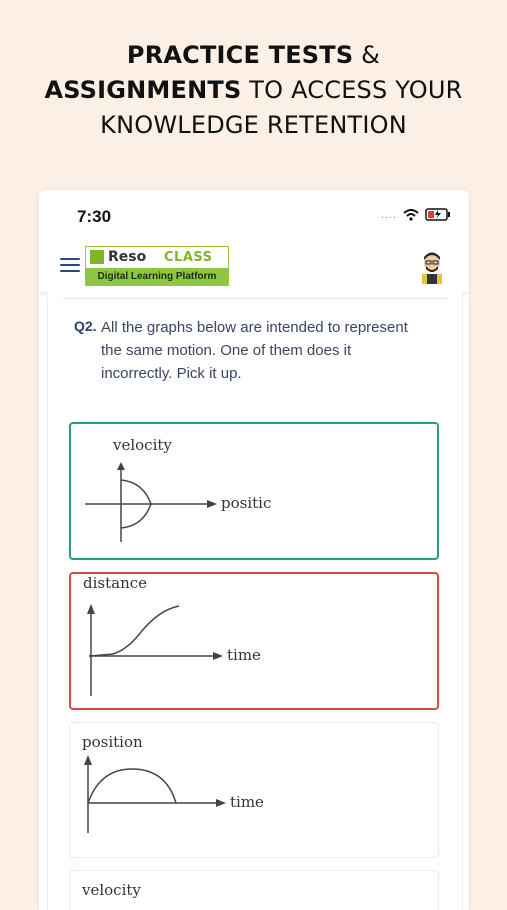 This screenshot has height=910, width=507. I want to click on hamburger-menu-icon, so click(70, 266).